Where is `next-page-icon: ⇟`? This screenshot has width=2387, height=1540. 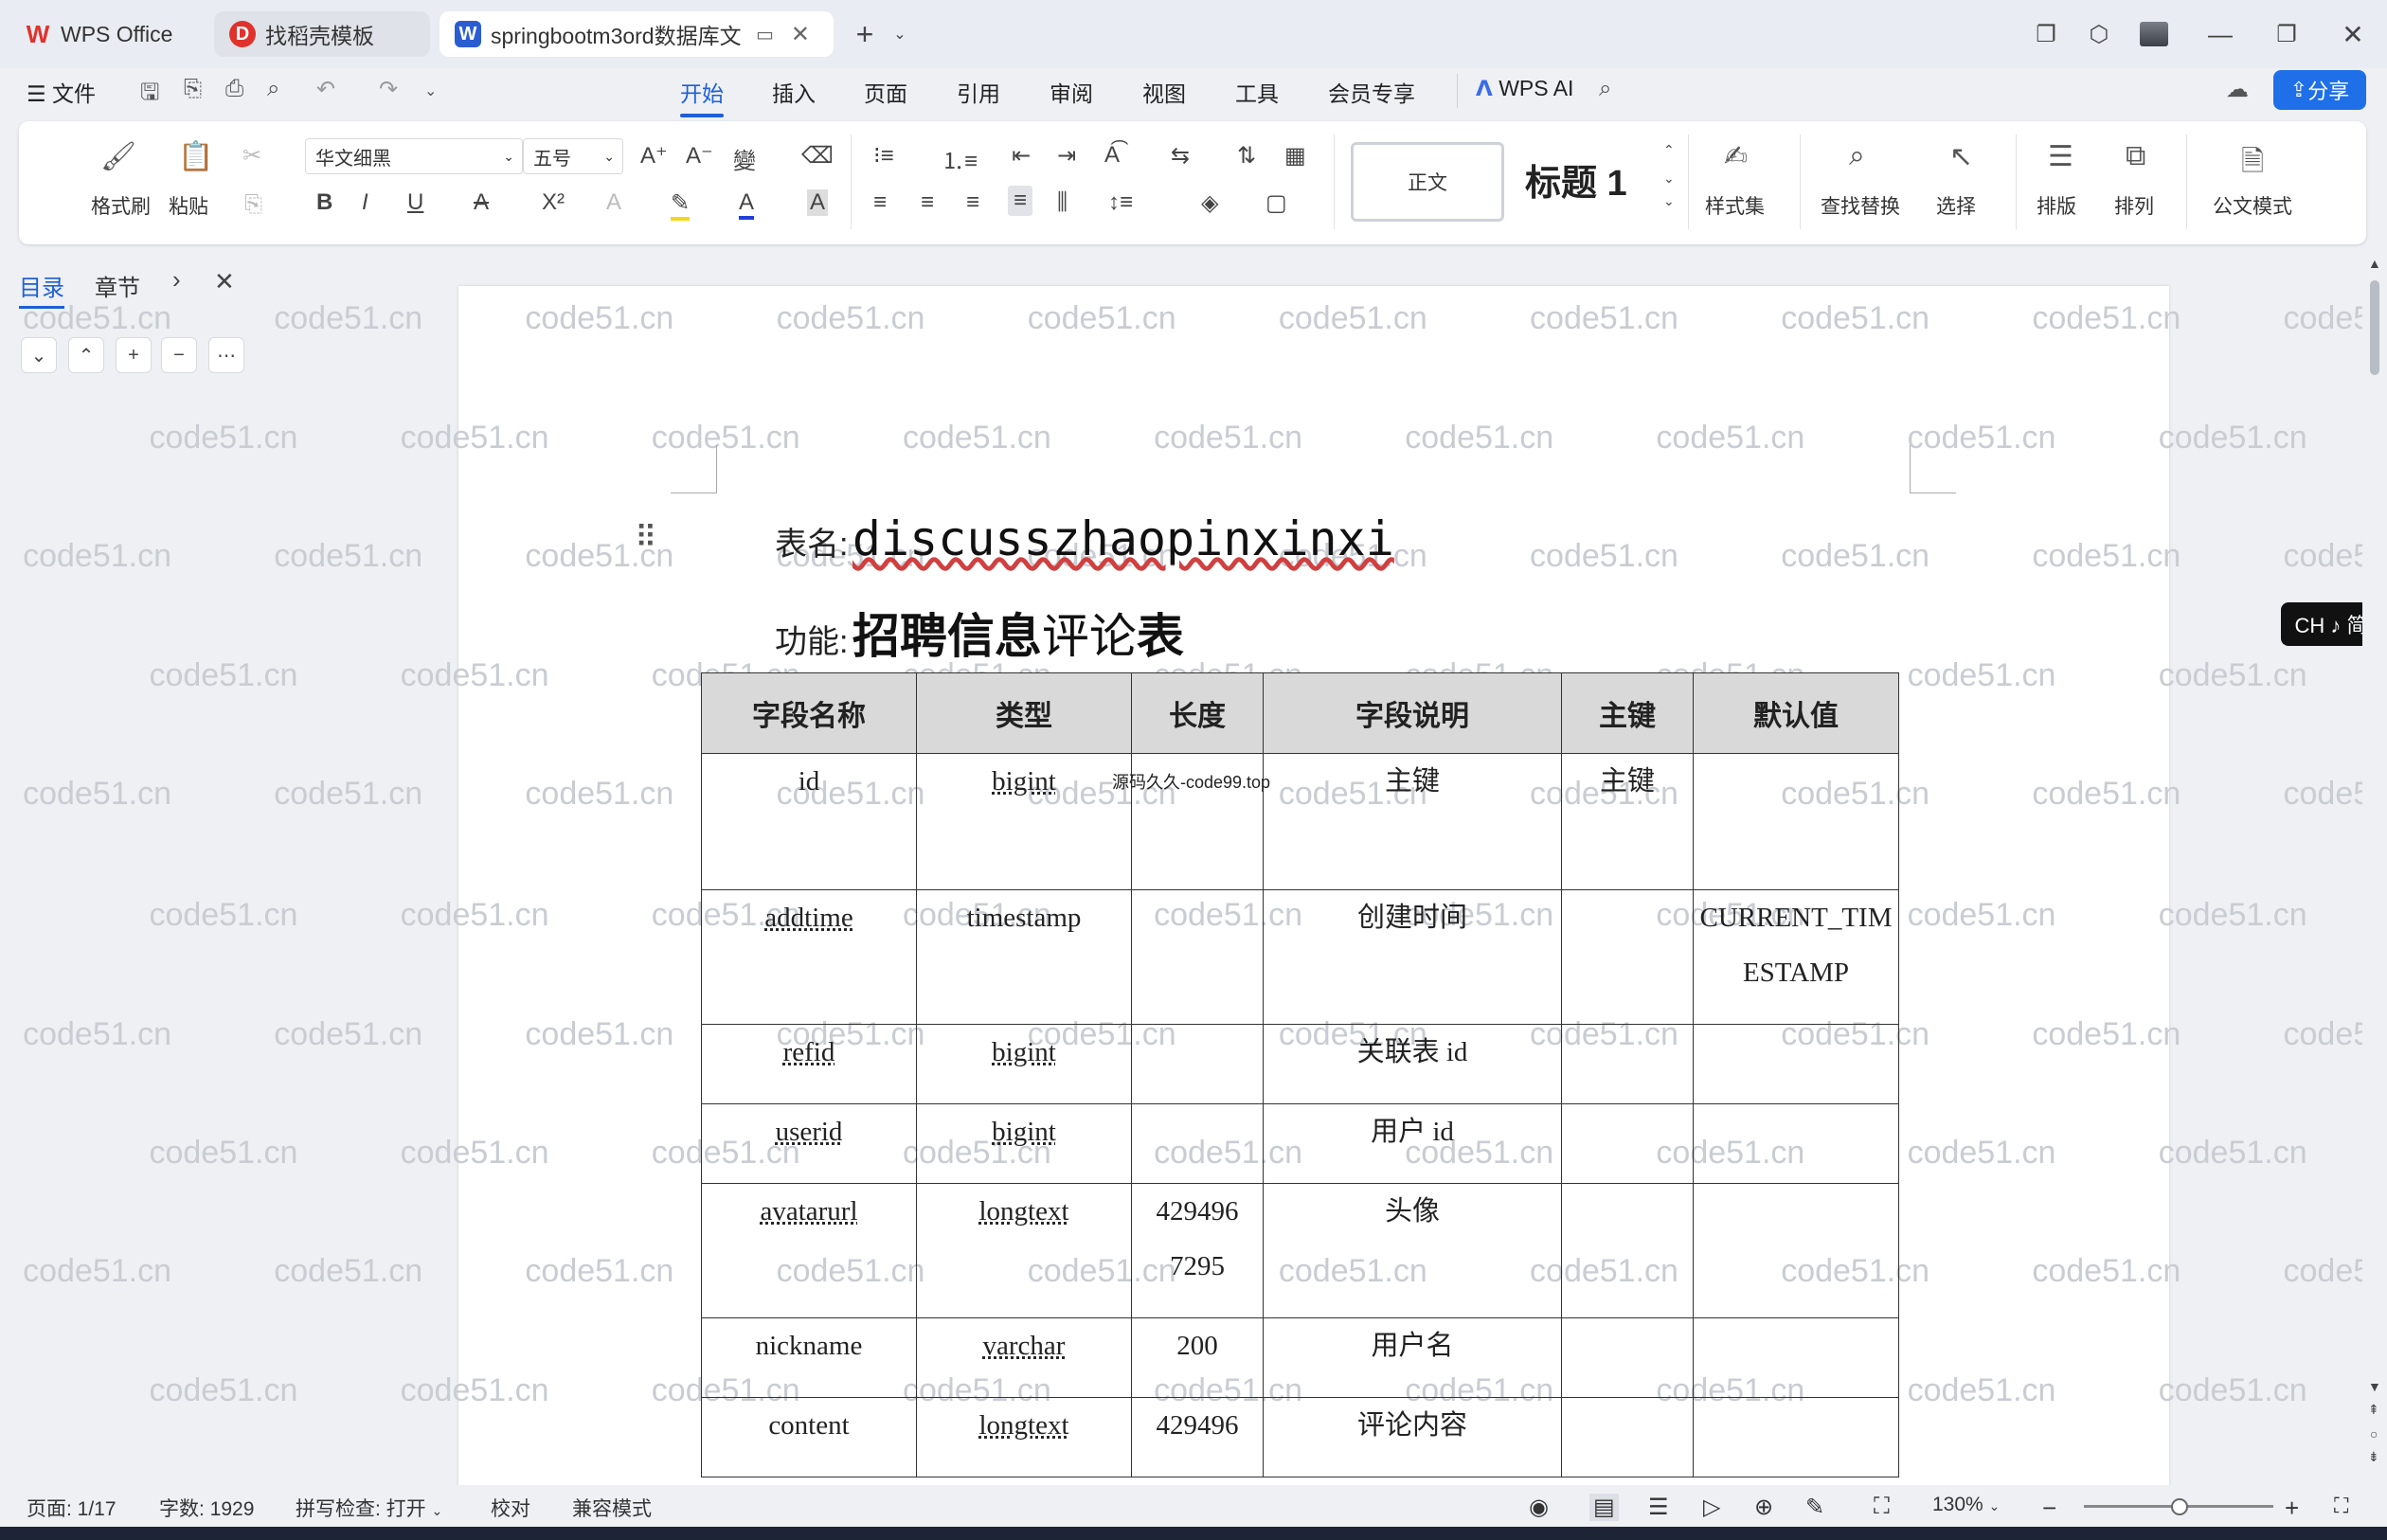 next-page-icon: ⇟ is located at coordinates (2373, 1457).